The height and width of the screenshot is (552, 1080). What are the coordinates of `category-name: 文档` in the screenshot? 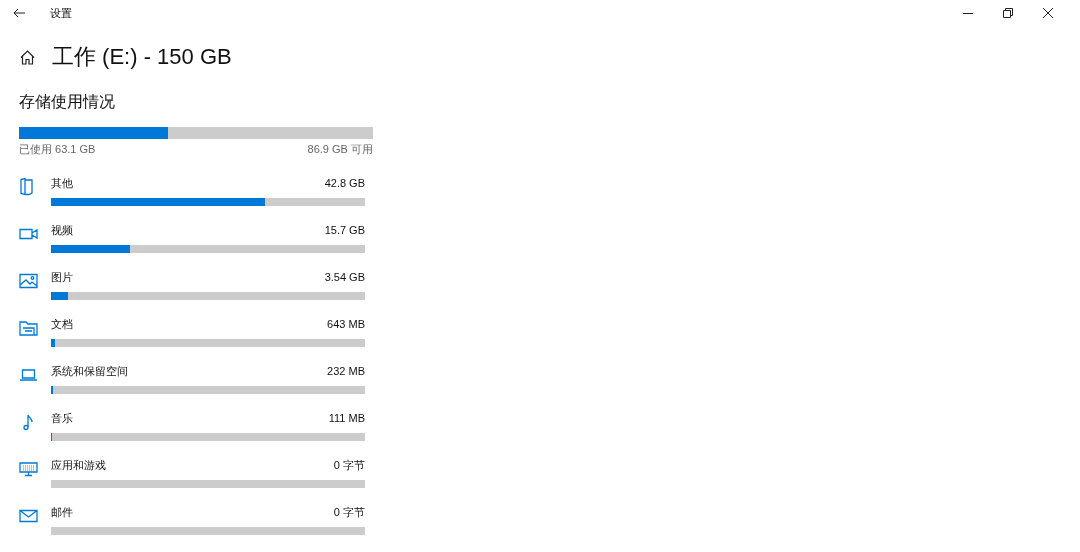 It's located at (62, 324).